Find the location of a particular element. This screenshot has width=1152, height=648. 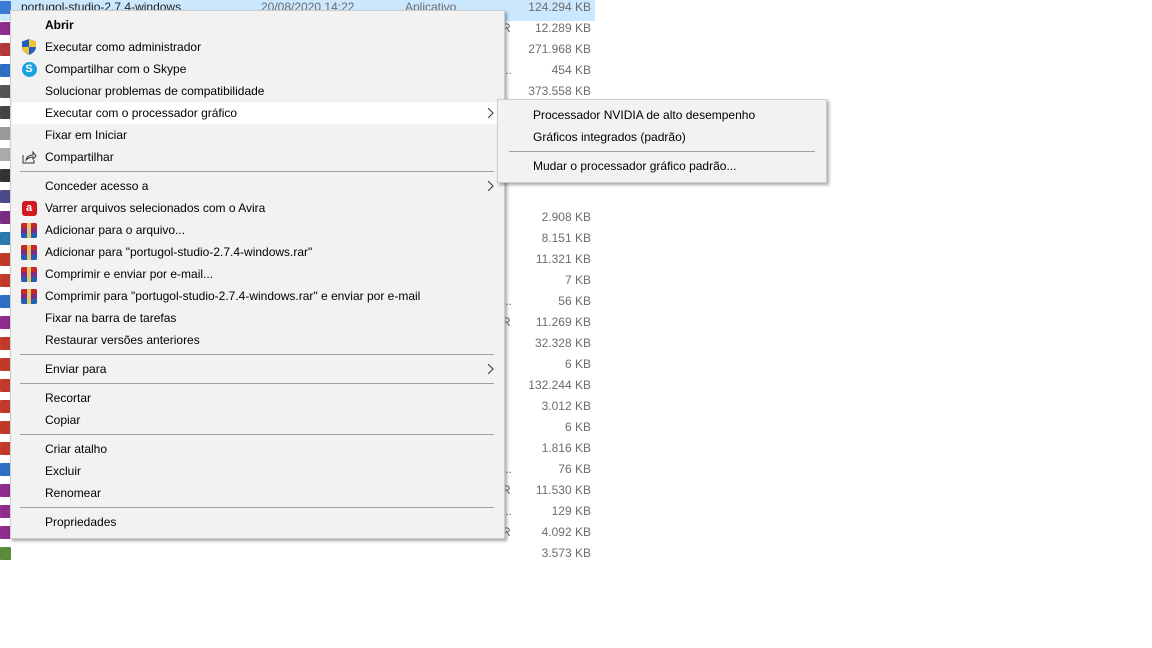

file-size: 32.328 KB is located at coordinates (562, 343).